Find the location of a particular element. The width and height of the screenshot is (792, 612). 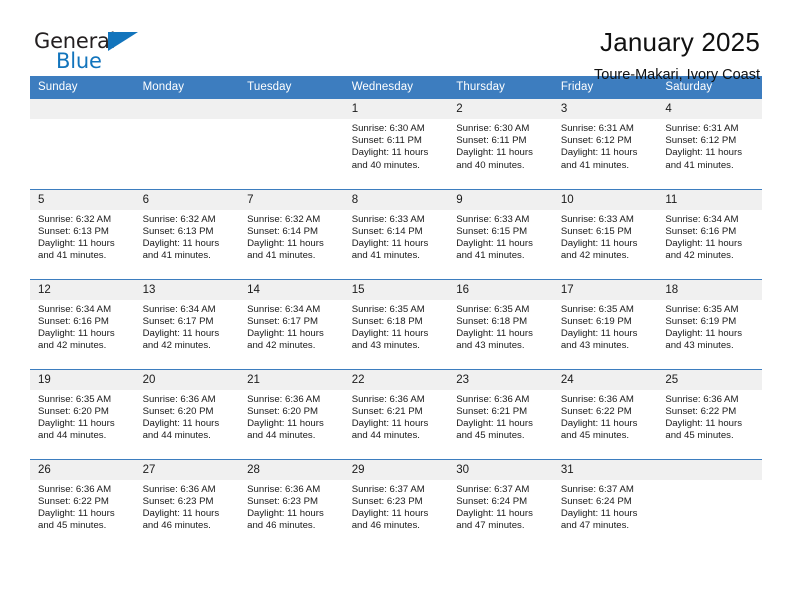

day-number: 27 is located at coordinates (187, 469).